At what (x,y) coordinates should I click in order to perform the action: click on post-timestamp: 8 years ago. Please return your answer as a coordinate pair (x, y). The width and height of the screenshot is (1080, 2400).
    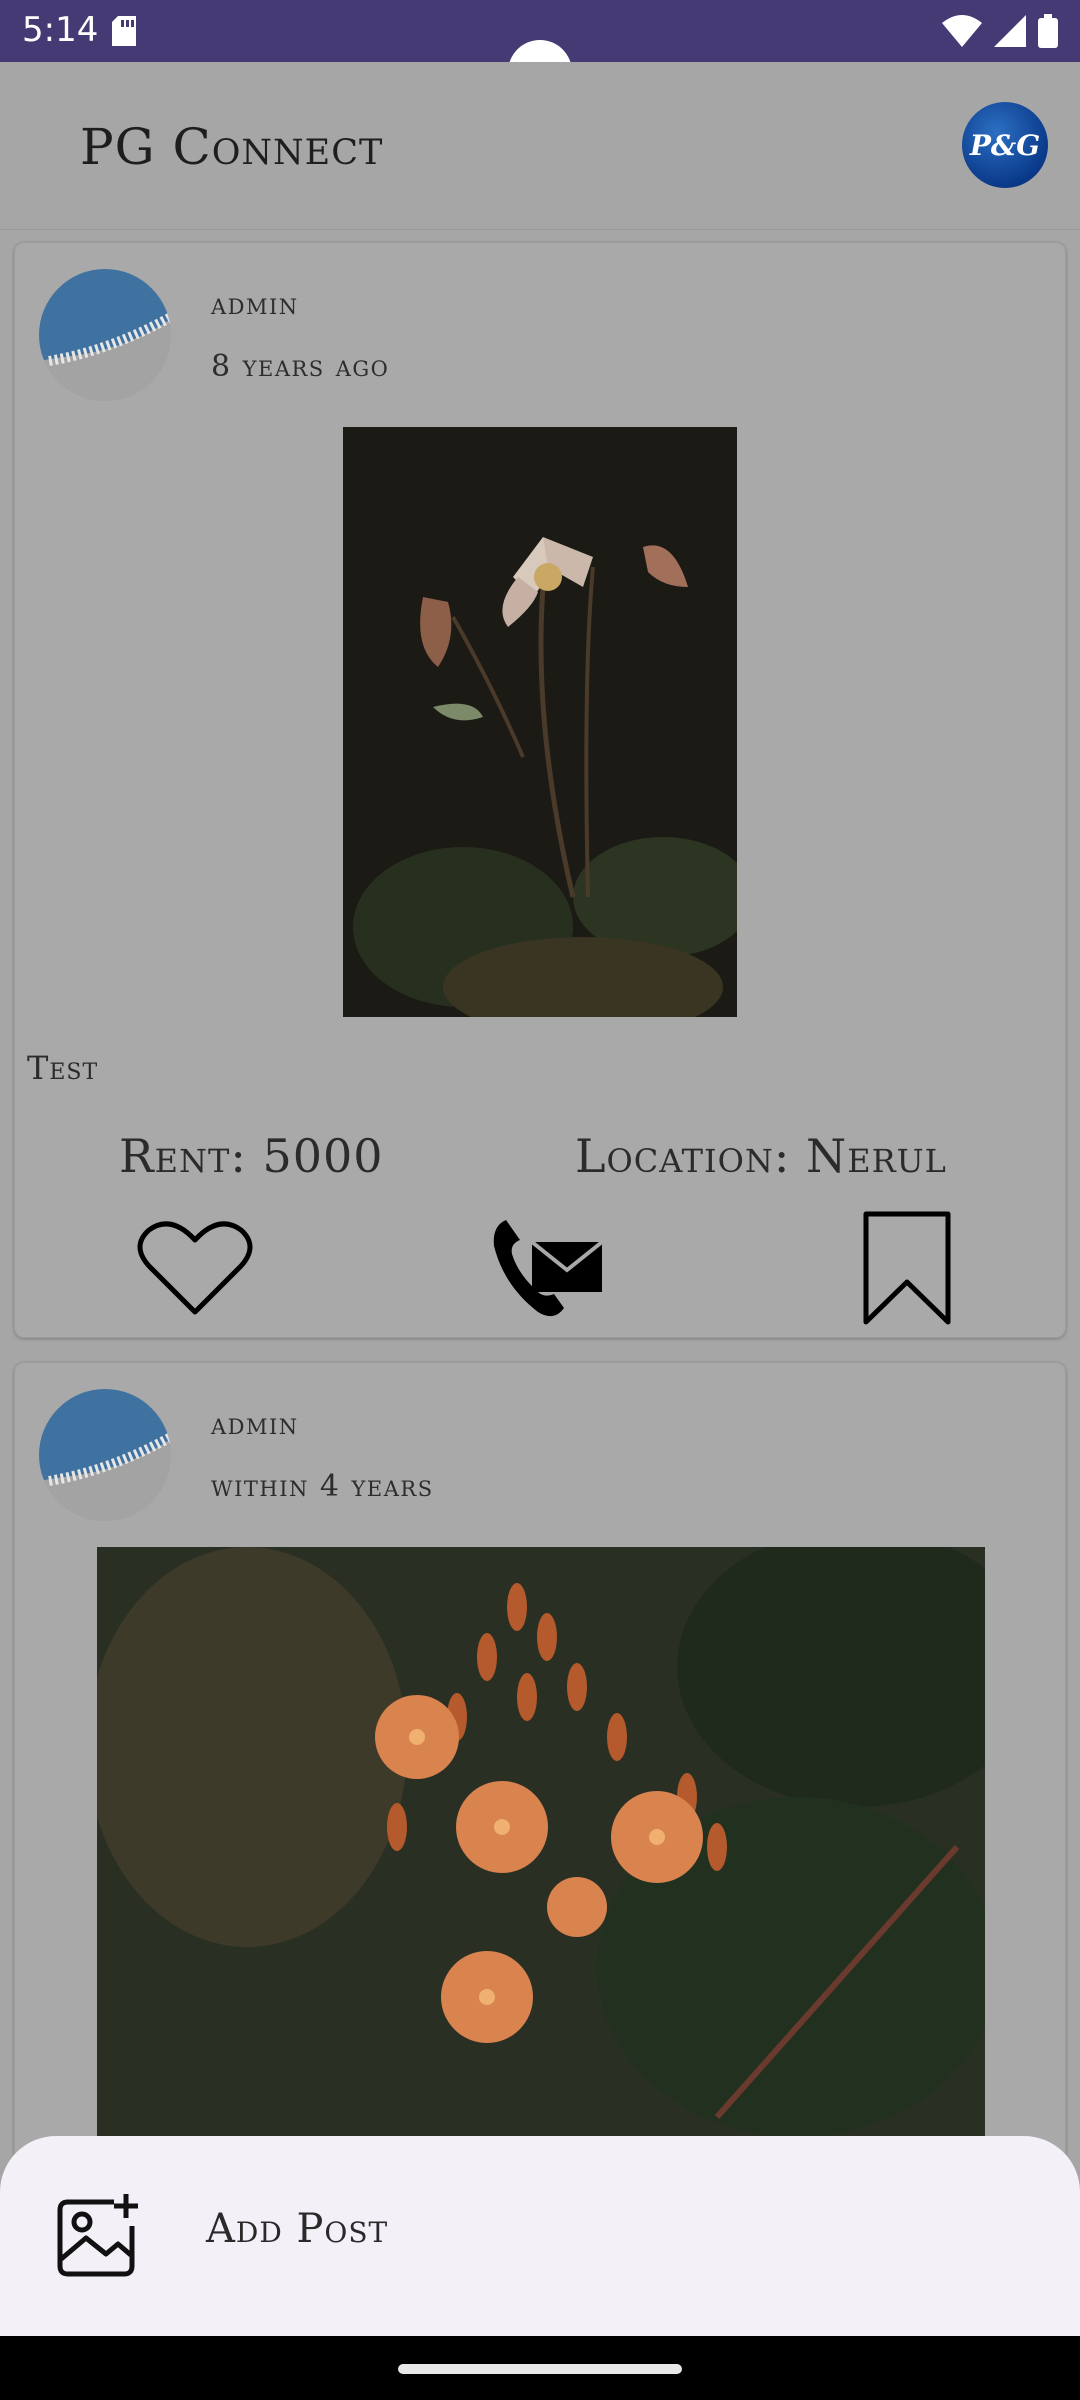
    Looking at the image, I should click on (300, 366).